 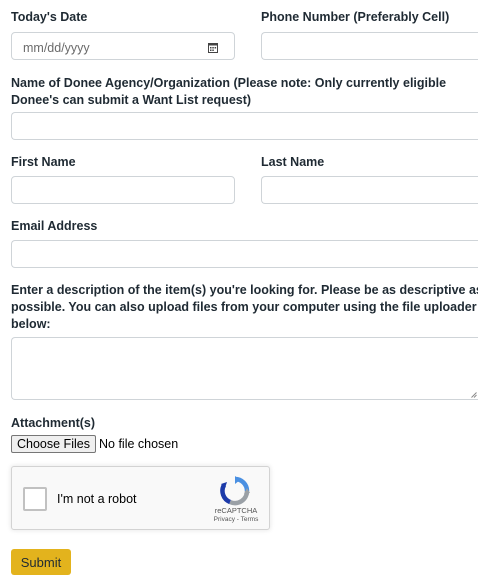 I want to click on recaptcha-brand: reCAPTCHA, so click(x=236, y=510).